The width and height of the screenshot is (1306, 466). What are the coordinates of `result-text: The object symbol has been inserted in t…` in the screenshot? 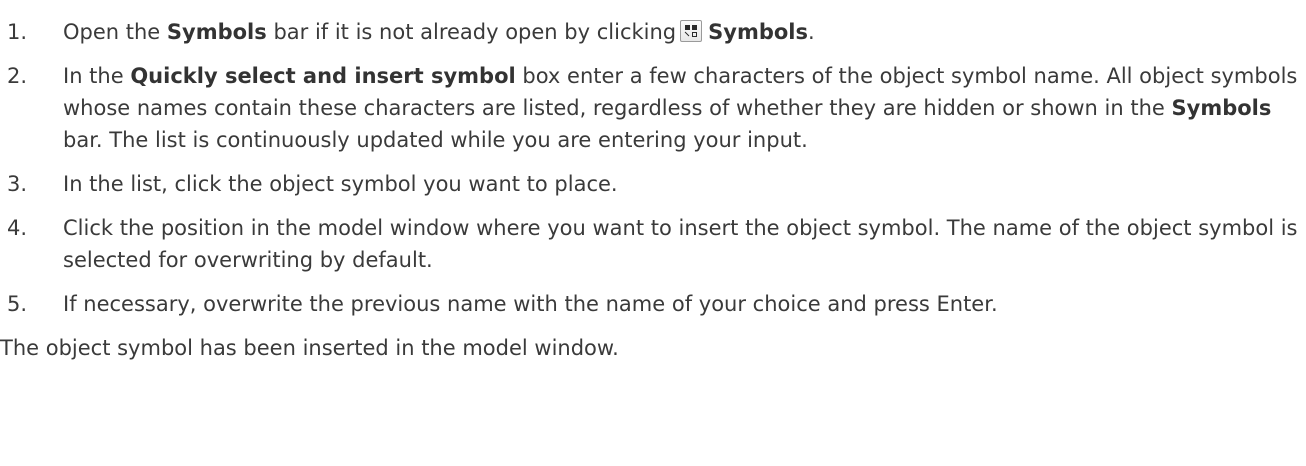 It's located at (309, 348).